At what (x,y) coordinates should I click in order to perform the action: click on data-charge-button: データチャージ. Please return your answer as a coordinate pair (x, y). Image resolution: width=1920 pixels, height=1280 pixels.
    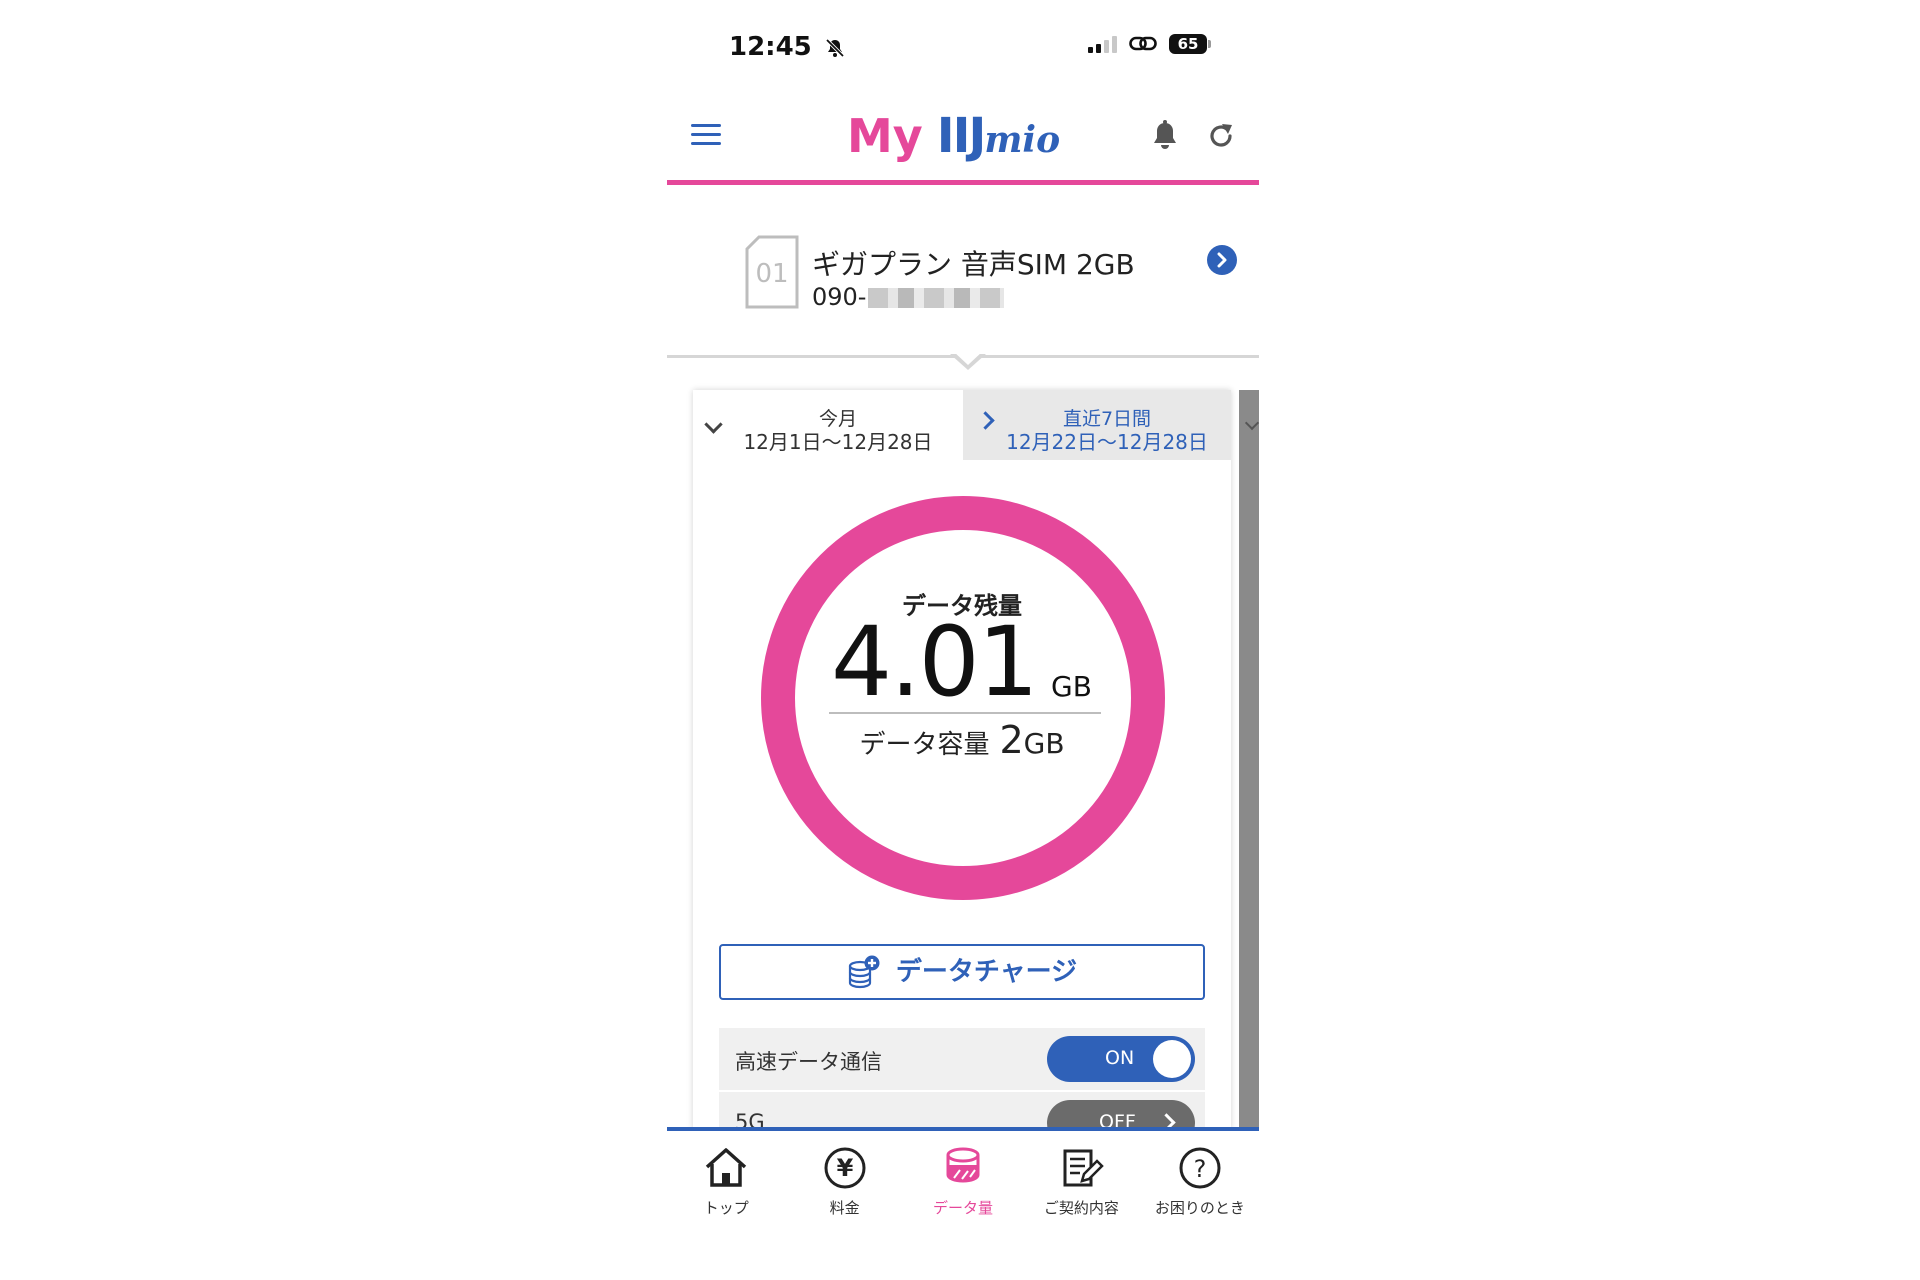
    Looking at the image, I should click on (962, 972).